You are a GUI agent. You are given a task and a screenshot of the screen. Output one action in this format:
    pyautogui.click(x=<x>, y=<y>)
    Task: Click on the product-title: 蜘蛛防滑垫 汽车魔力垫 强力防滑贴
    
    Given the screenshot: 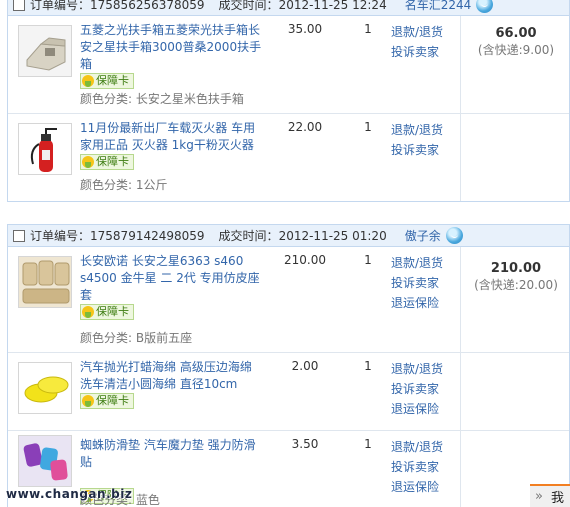 What is the action you would take?
    pyautogui.click(x=168, y=453)
    